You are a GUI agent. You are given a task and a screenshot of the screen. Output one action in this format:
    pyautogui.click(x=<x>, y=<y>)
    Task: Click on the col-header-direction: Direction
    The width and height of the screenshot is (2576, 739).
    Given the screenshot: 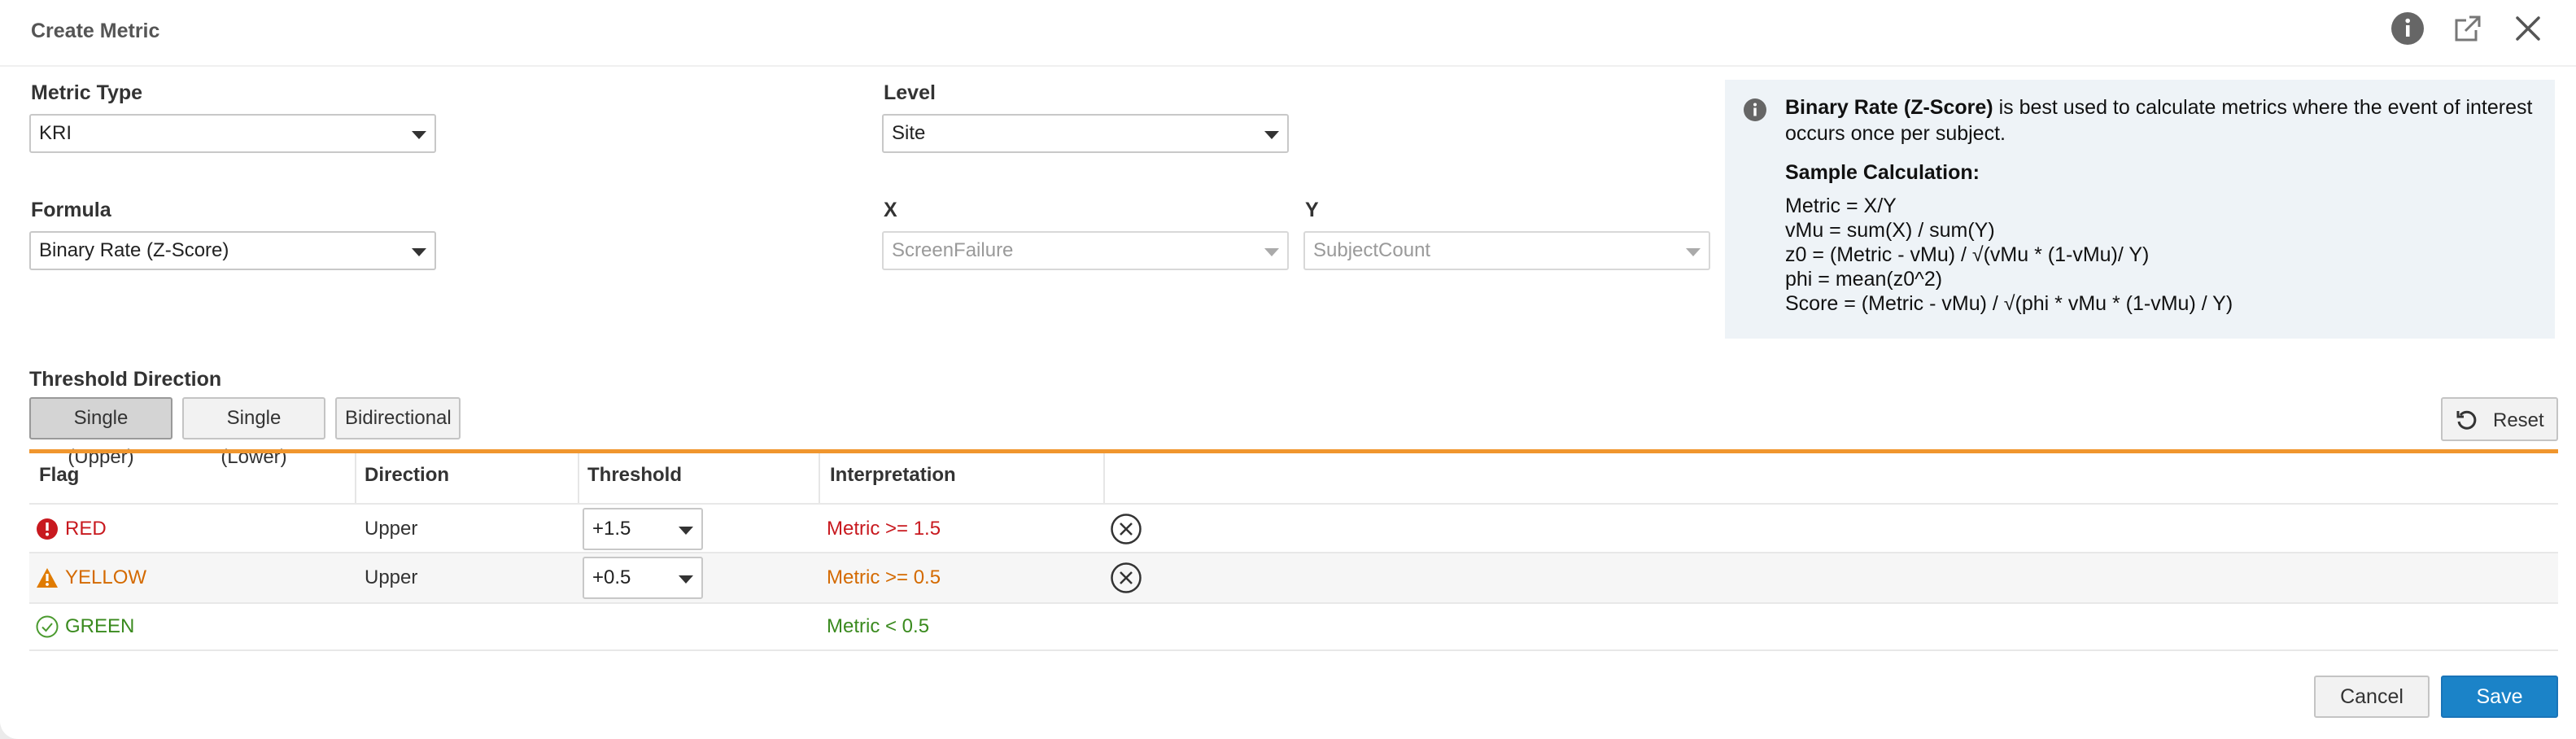 What is the action you would take?
    pyautogui.click(x=407, y=475)
    